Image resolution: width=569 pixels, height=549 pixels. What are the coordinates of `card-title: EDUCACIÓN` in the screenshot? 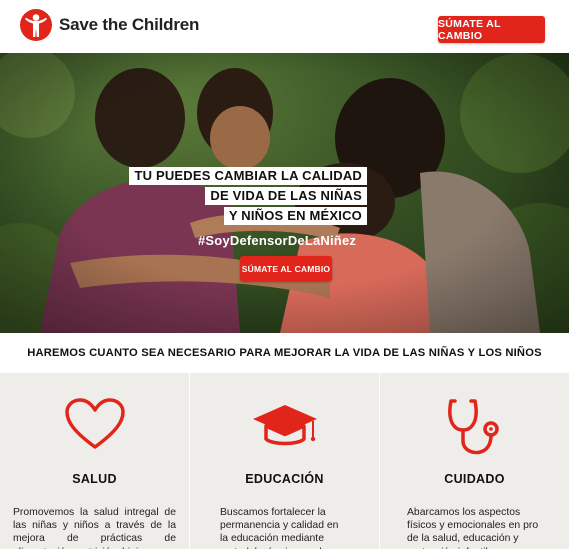 It's located at (284, 479).